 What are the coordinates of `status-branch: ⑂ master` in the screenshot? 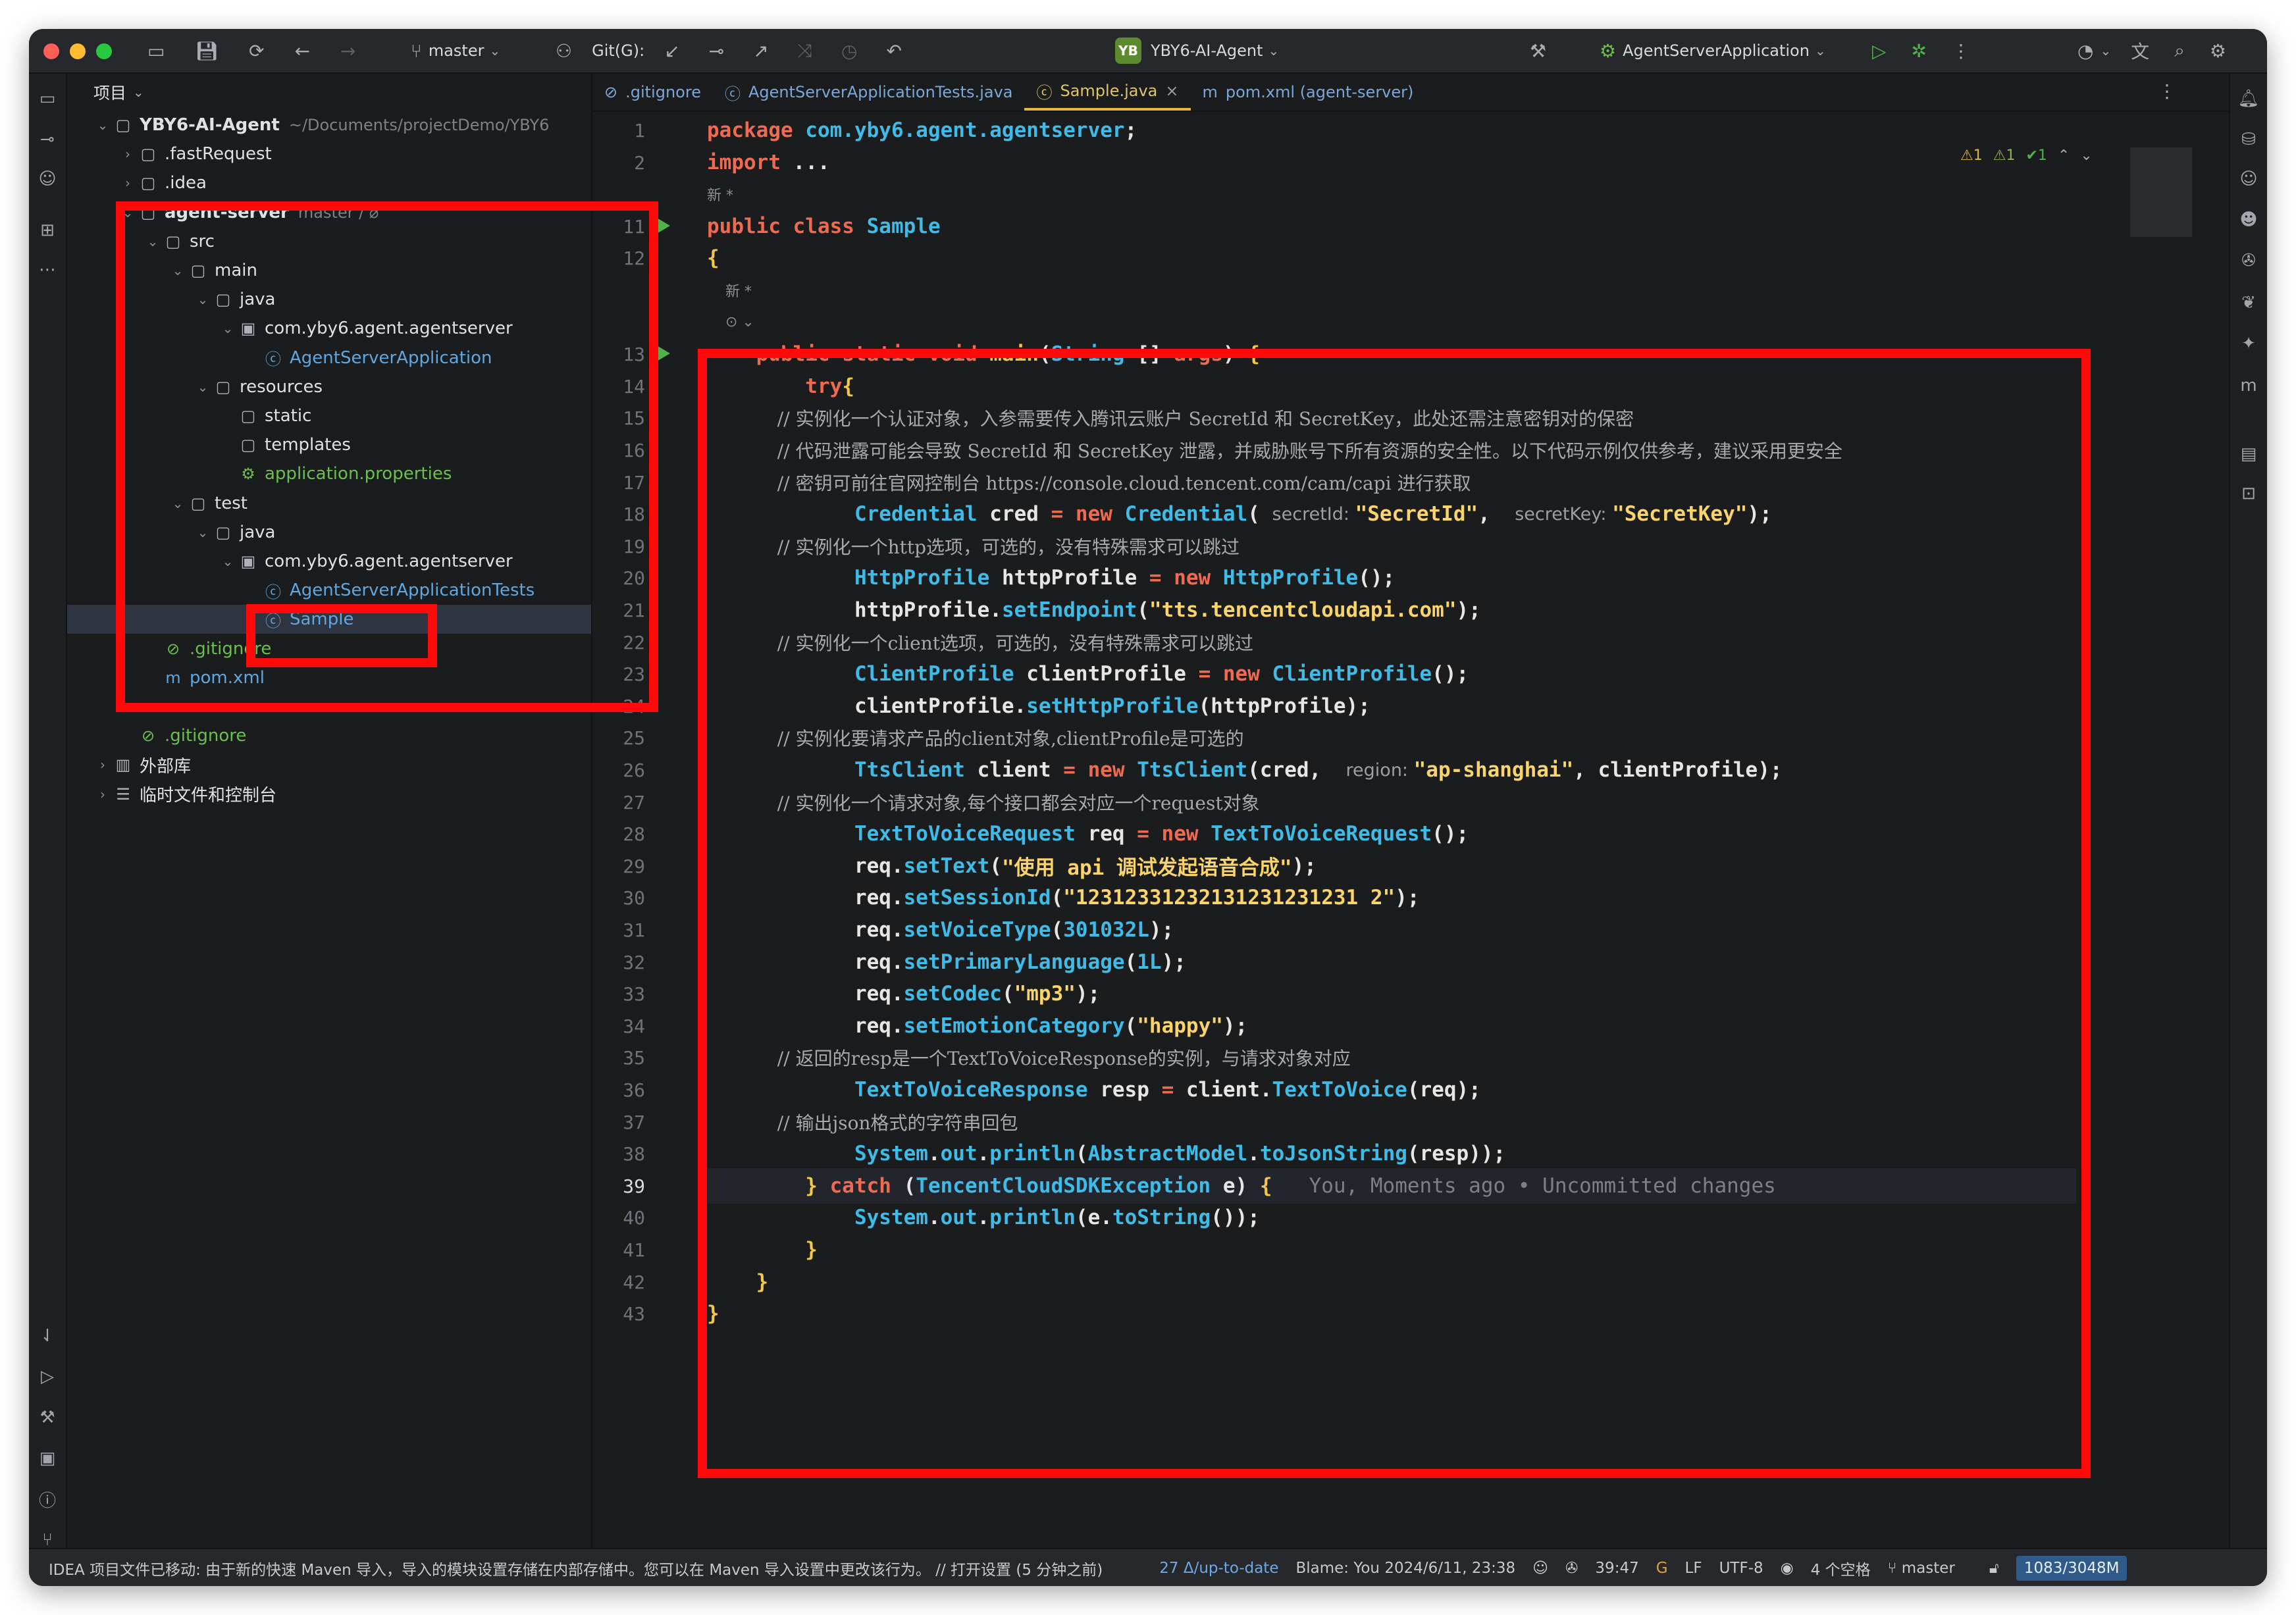 It's located at (1930, 1568).